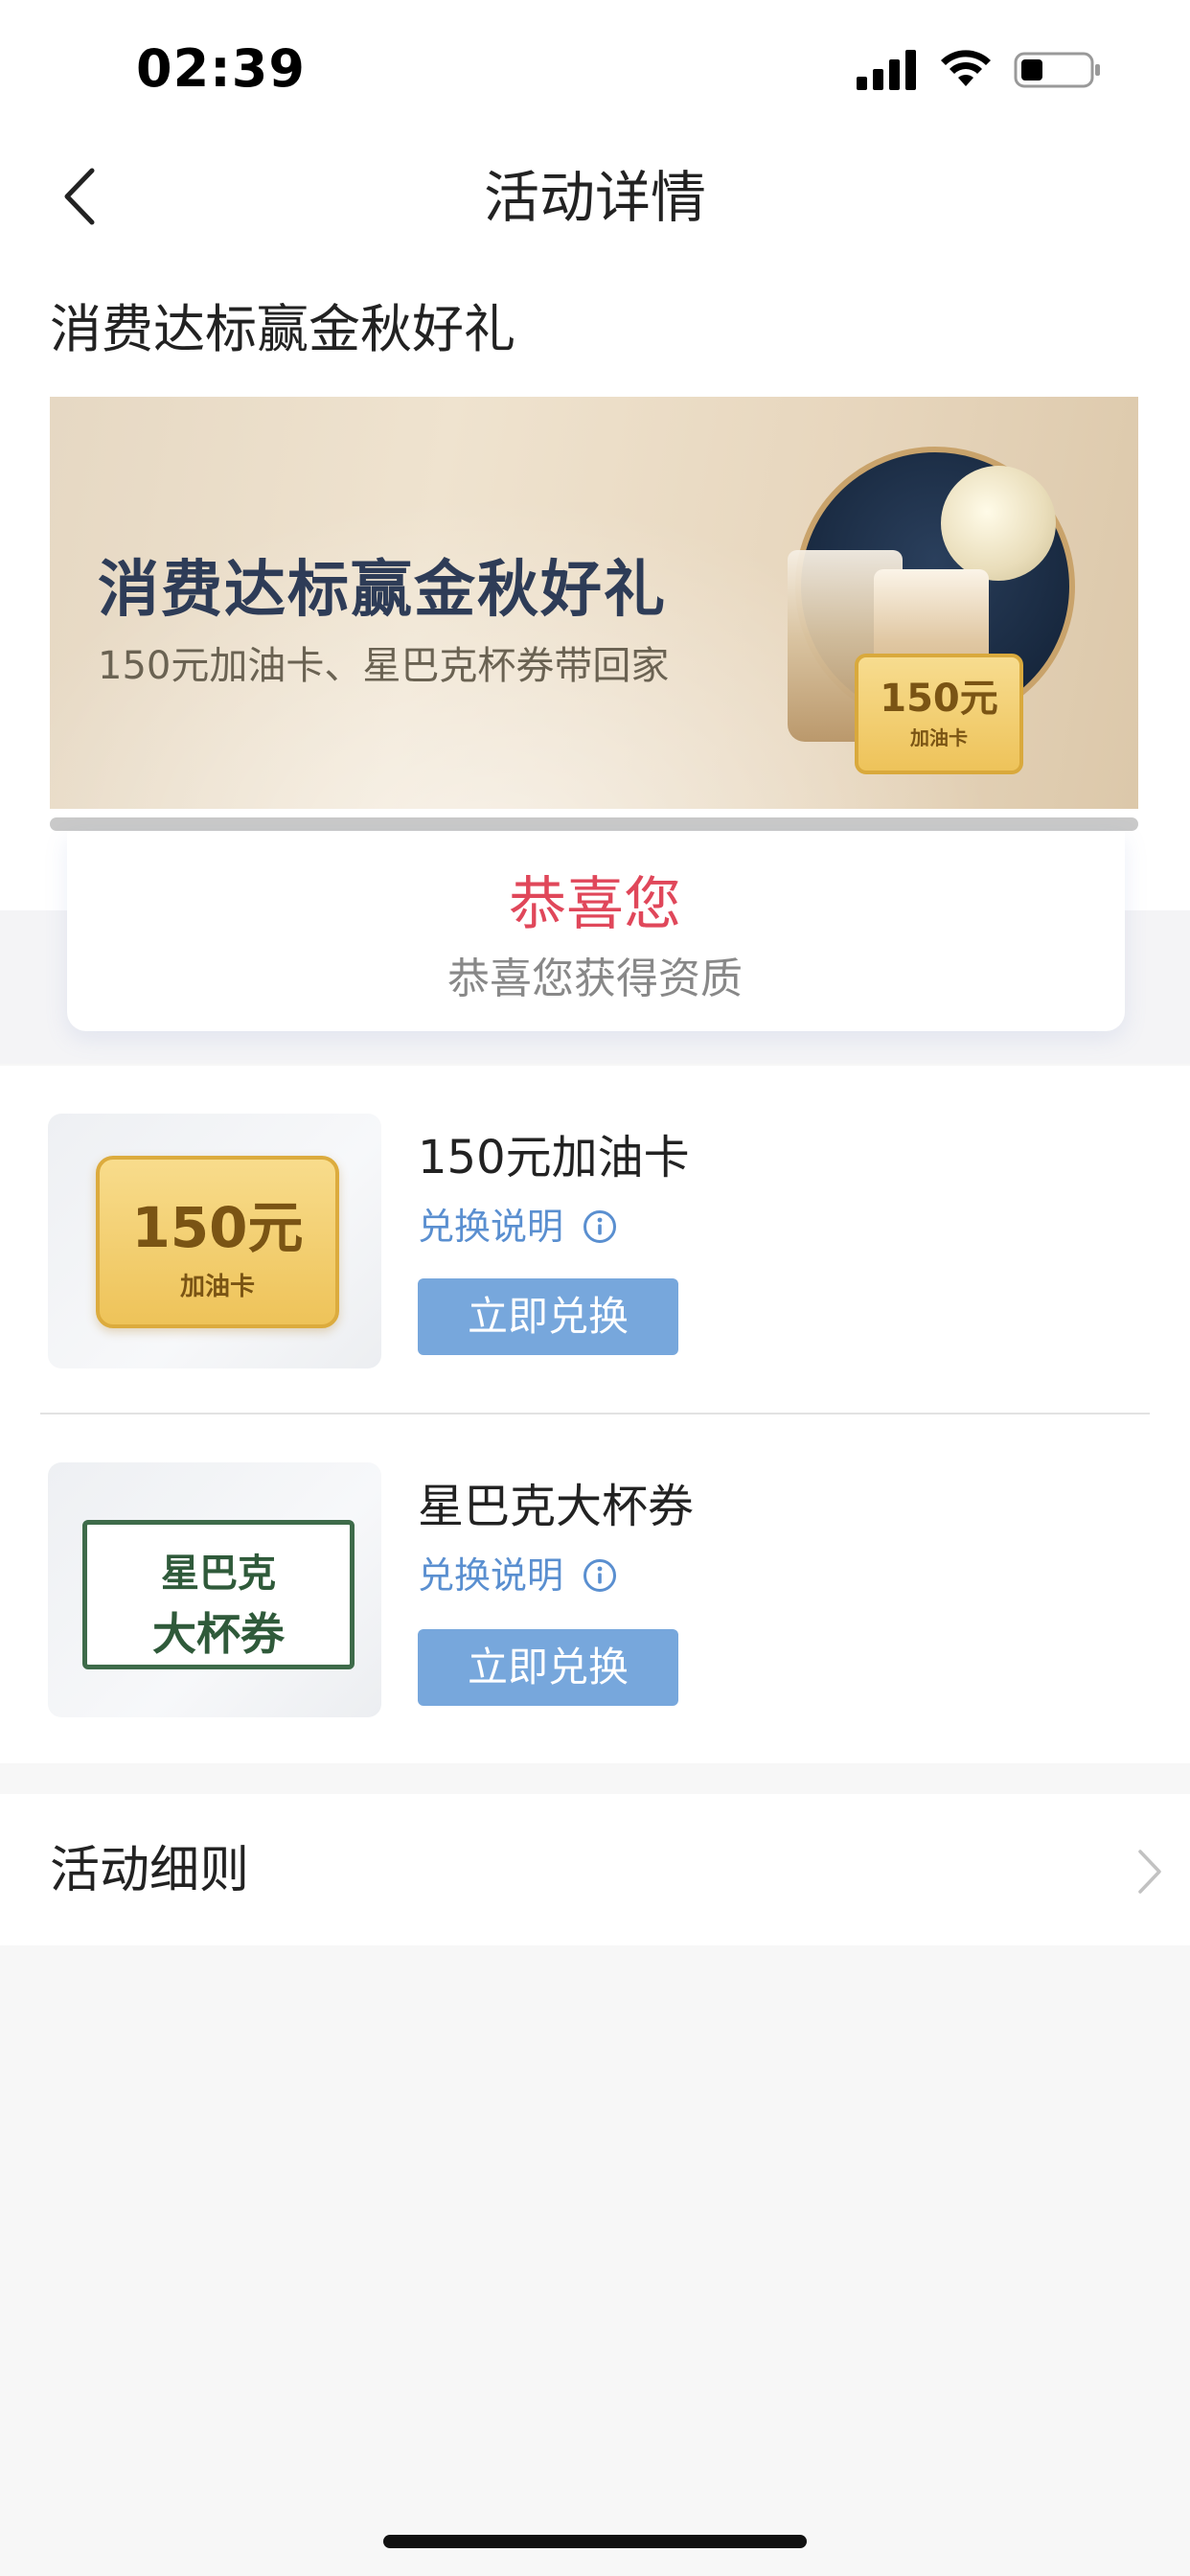  Describe the element at coordinates (218, 1634) in the screenshot. I see `coupon-type: 大杯券` at that location.